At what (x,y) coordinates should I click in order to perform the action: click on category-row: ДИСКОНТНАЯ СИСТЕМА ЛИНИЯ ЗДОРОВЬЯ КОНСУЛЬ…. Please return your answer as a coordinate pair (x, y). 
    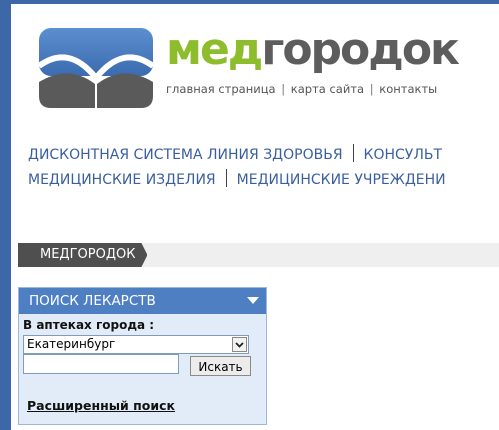
    Looking at the image, I should click on (263, 156).